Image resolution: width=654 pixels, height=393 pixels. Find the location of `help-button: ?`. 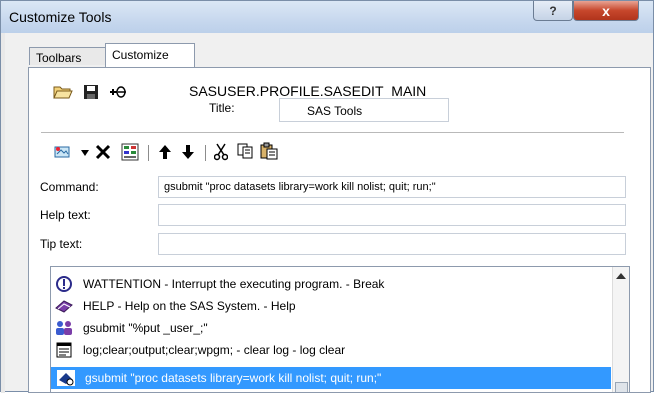

help-button: ? is located at coordinates (553, 11).